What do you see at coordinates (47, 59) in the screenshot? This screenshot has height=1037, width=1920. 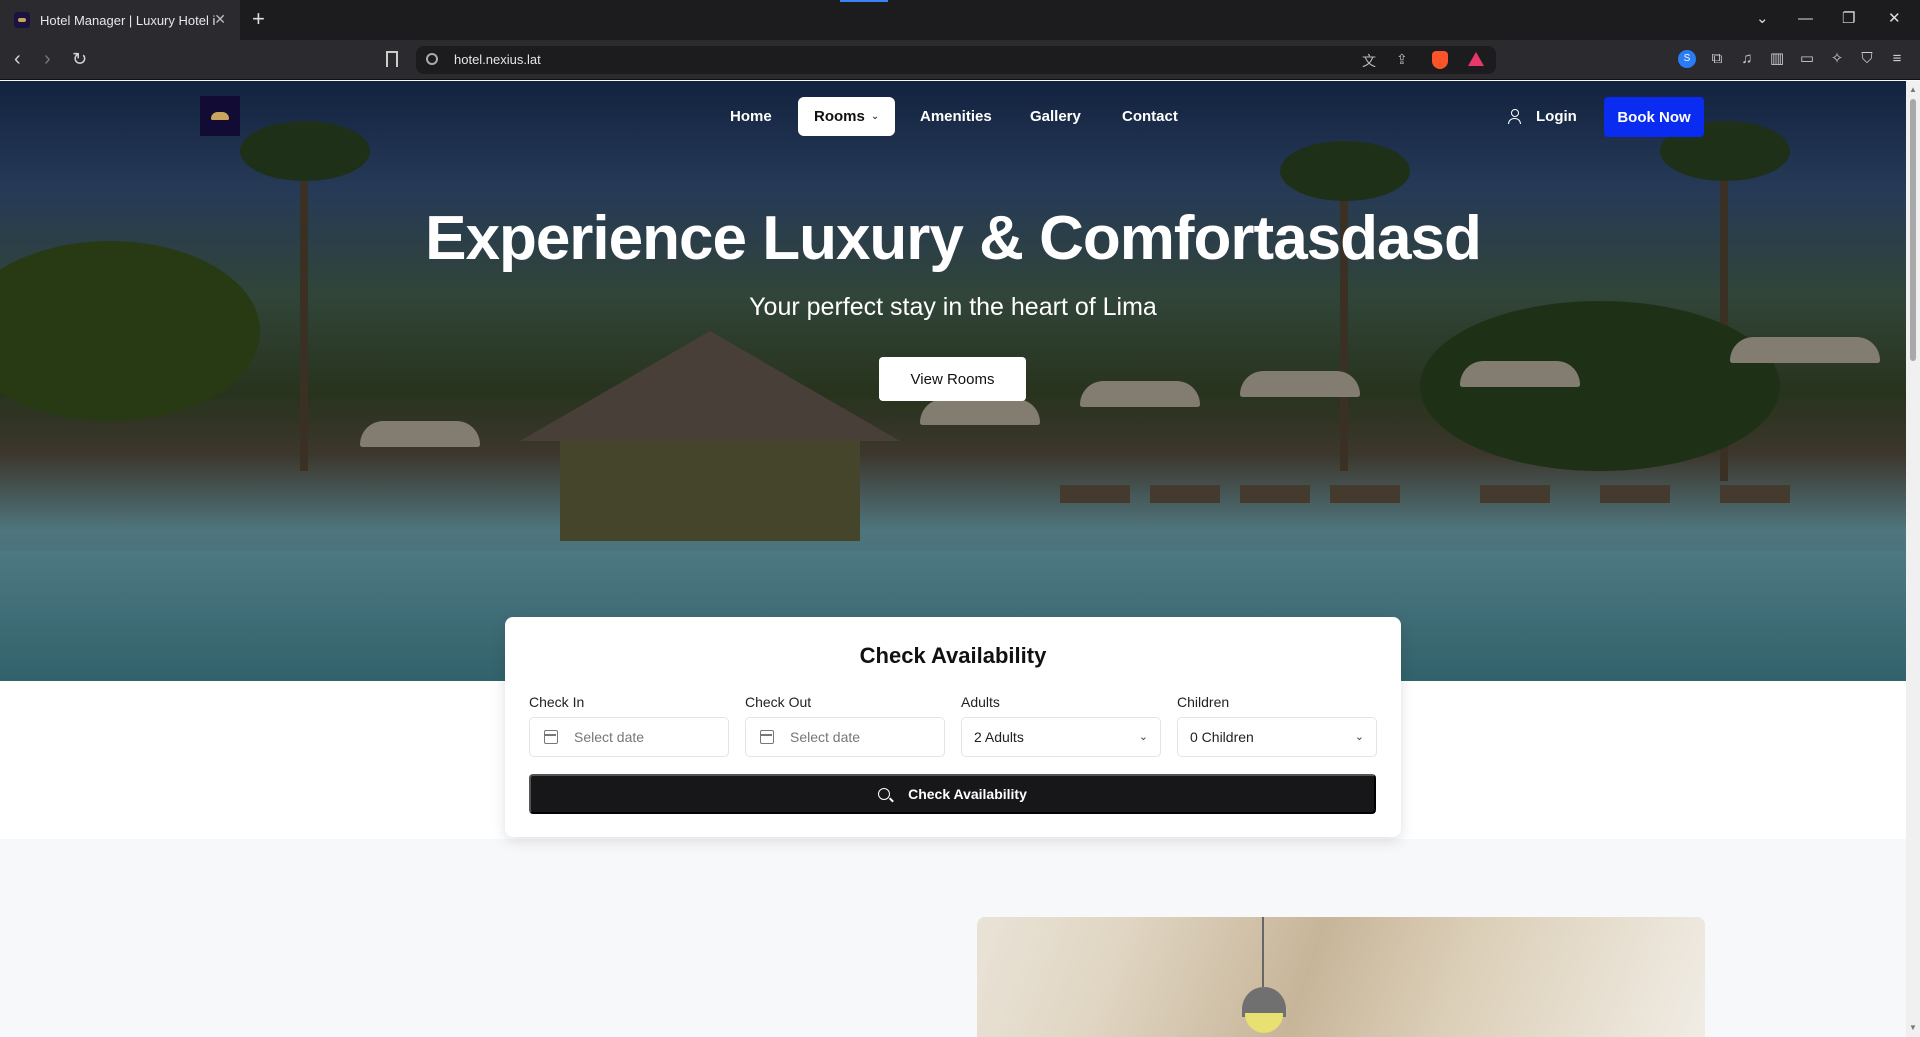 I see `forward-icon: ›` at bounding box center [47, 59].